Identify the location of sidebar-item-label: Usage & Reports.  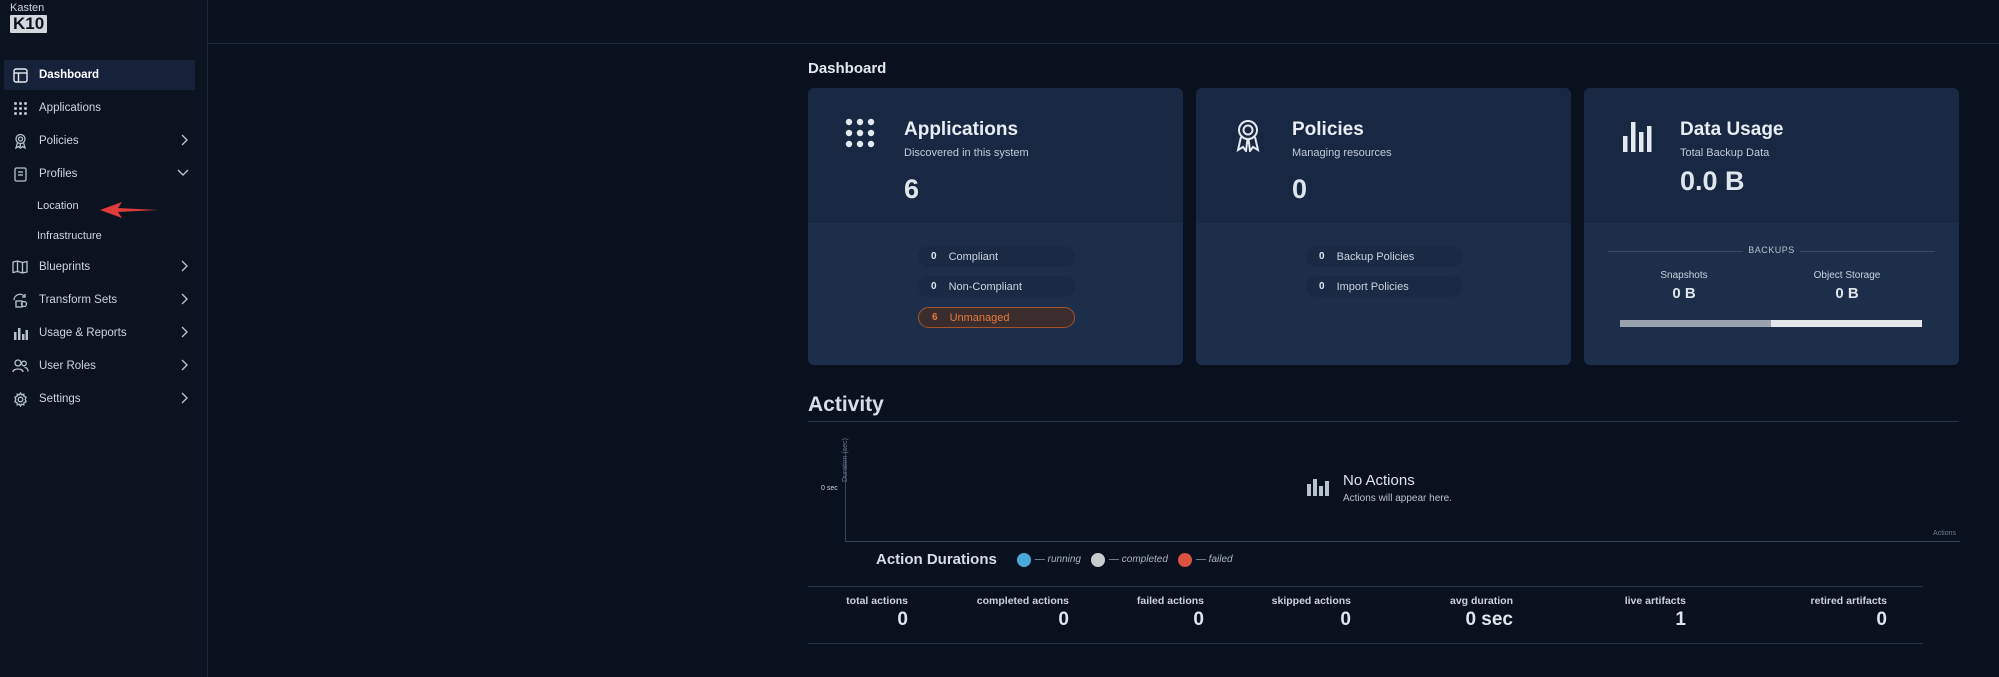
(83, 333).